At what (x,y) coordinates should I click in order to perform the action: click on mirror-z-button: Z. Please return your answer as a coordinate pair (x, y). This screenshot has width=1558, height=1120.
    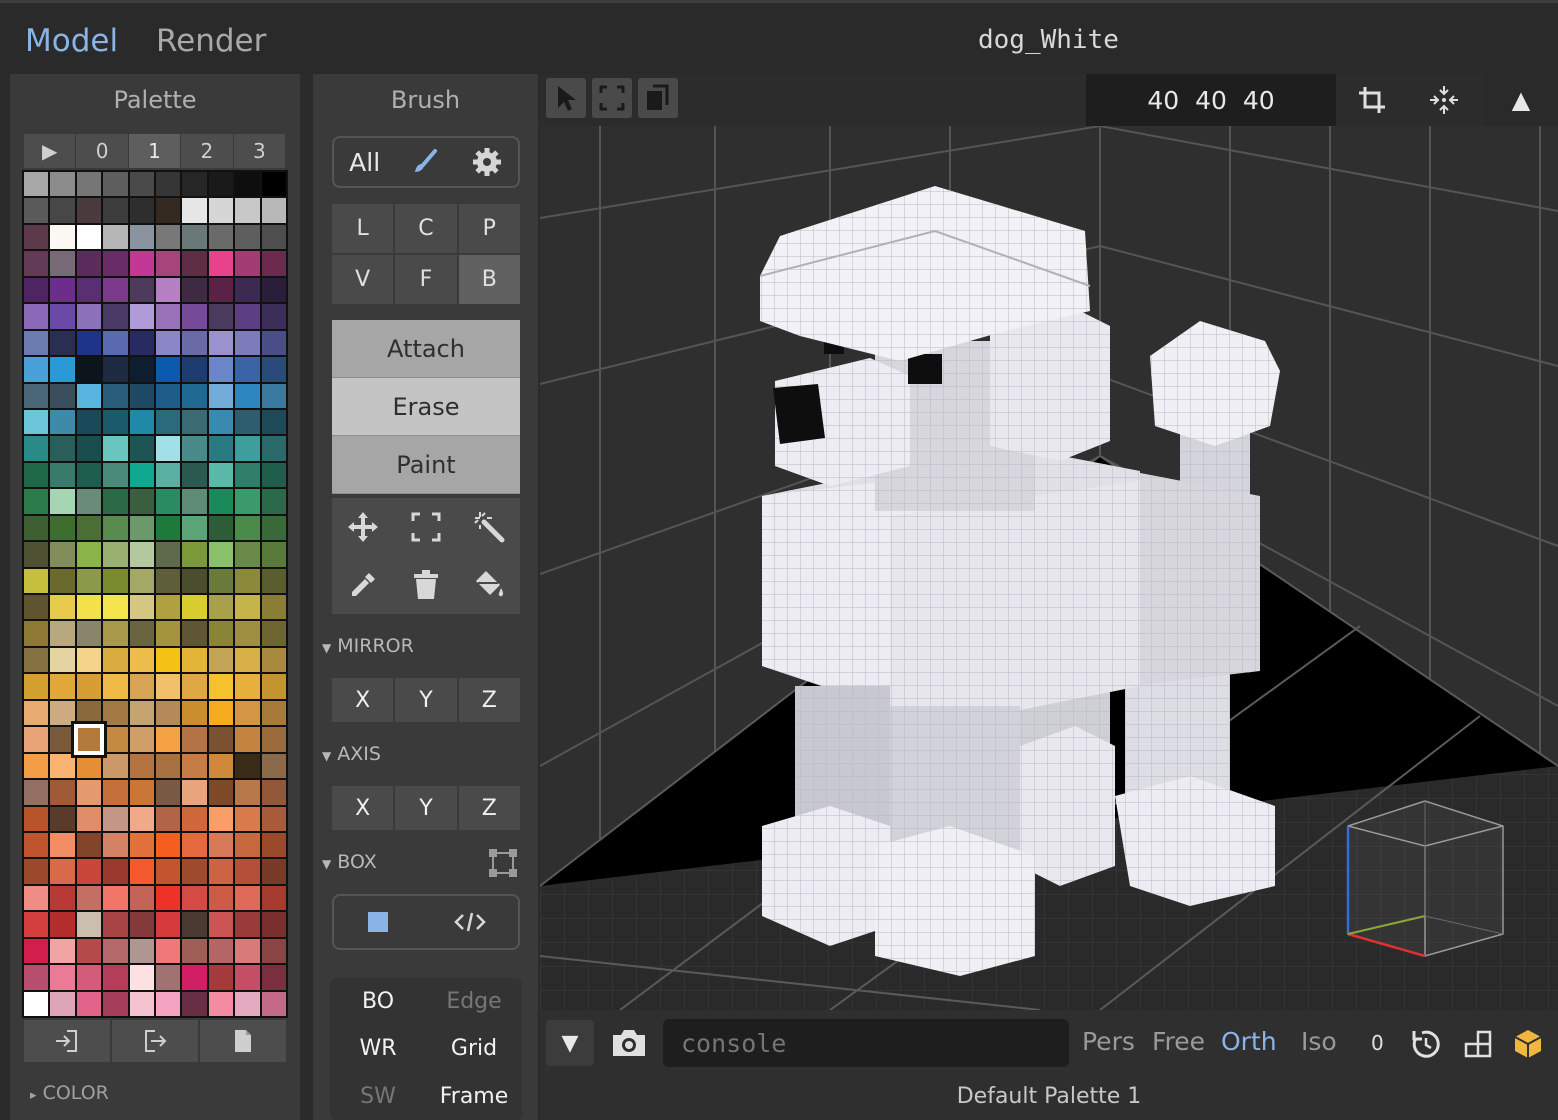
    Looking at the image, I should click on (489, 700).